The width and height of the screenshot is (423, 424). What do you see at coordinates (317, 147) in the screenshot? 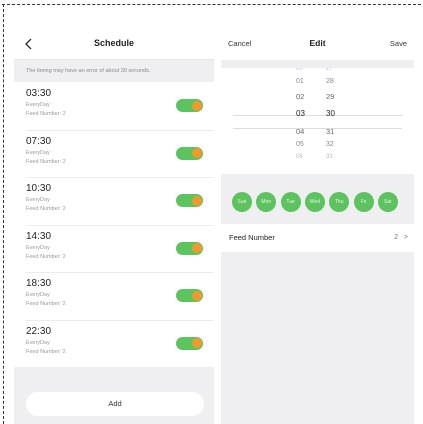
I see `picker-row: 05 32` at bounding box center [317, 147].